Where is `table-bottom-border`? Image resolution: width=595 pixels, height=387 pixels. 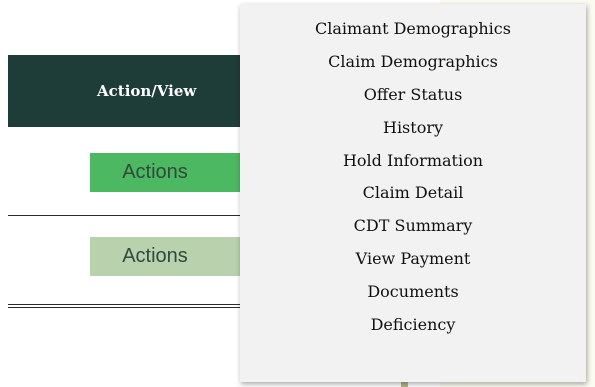
table-bottom-border is located at coordinates (124, 304).